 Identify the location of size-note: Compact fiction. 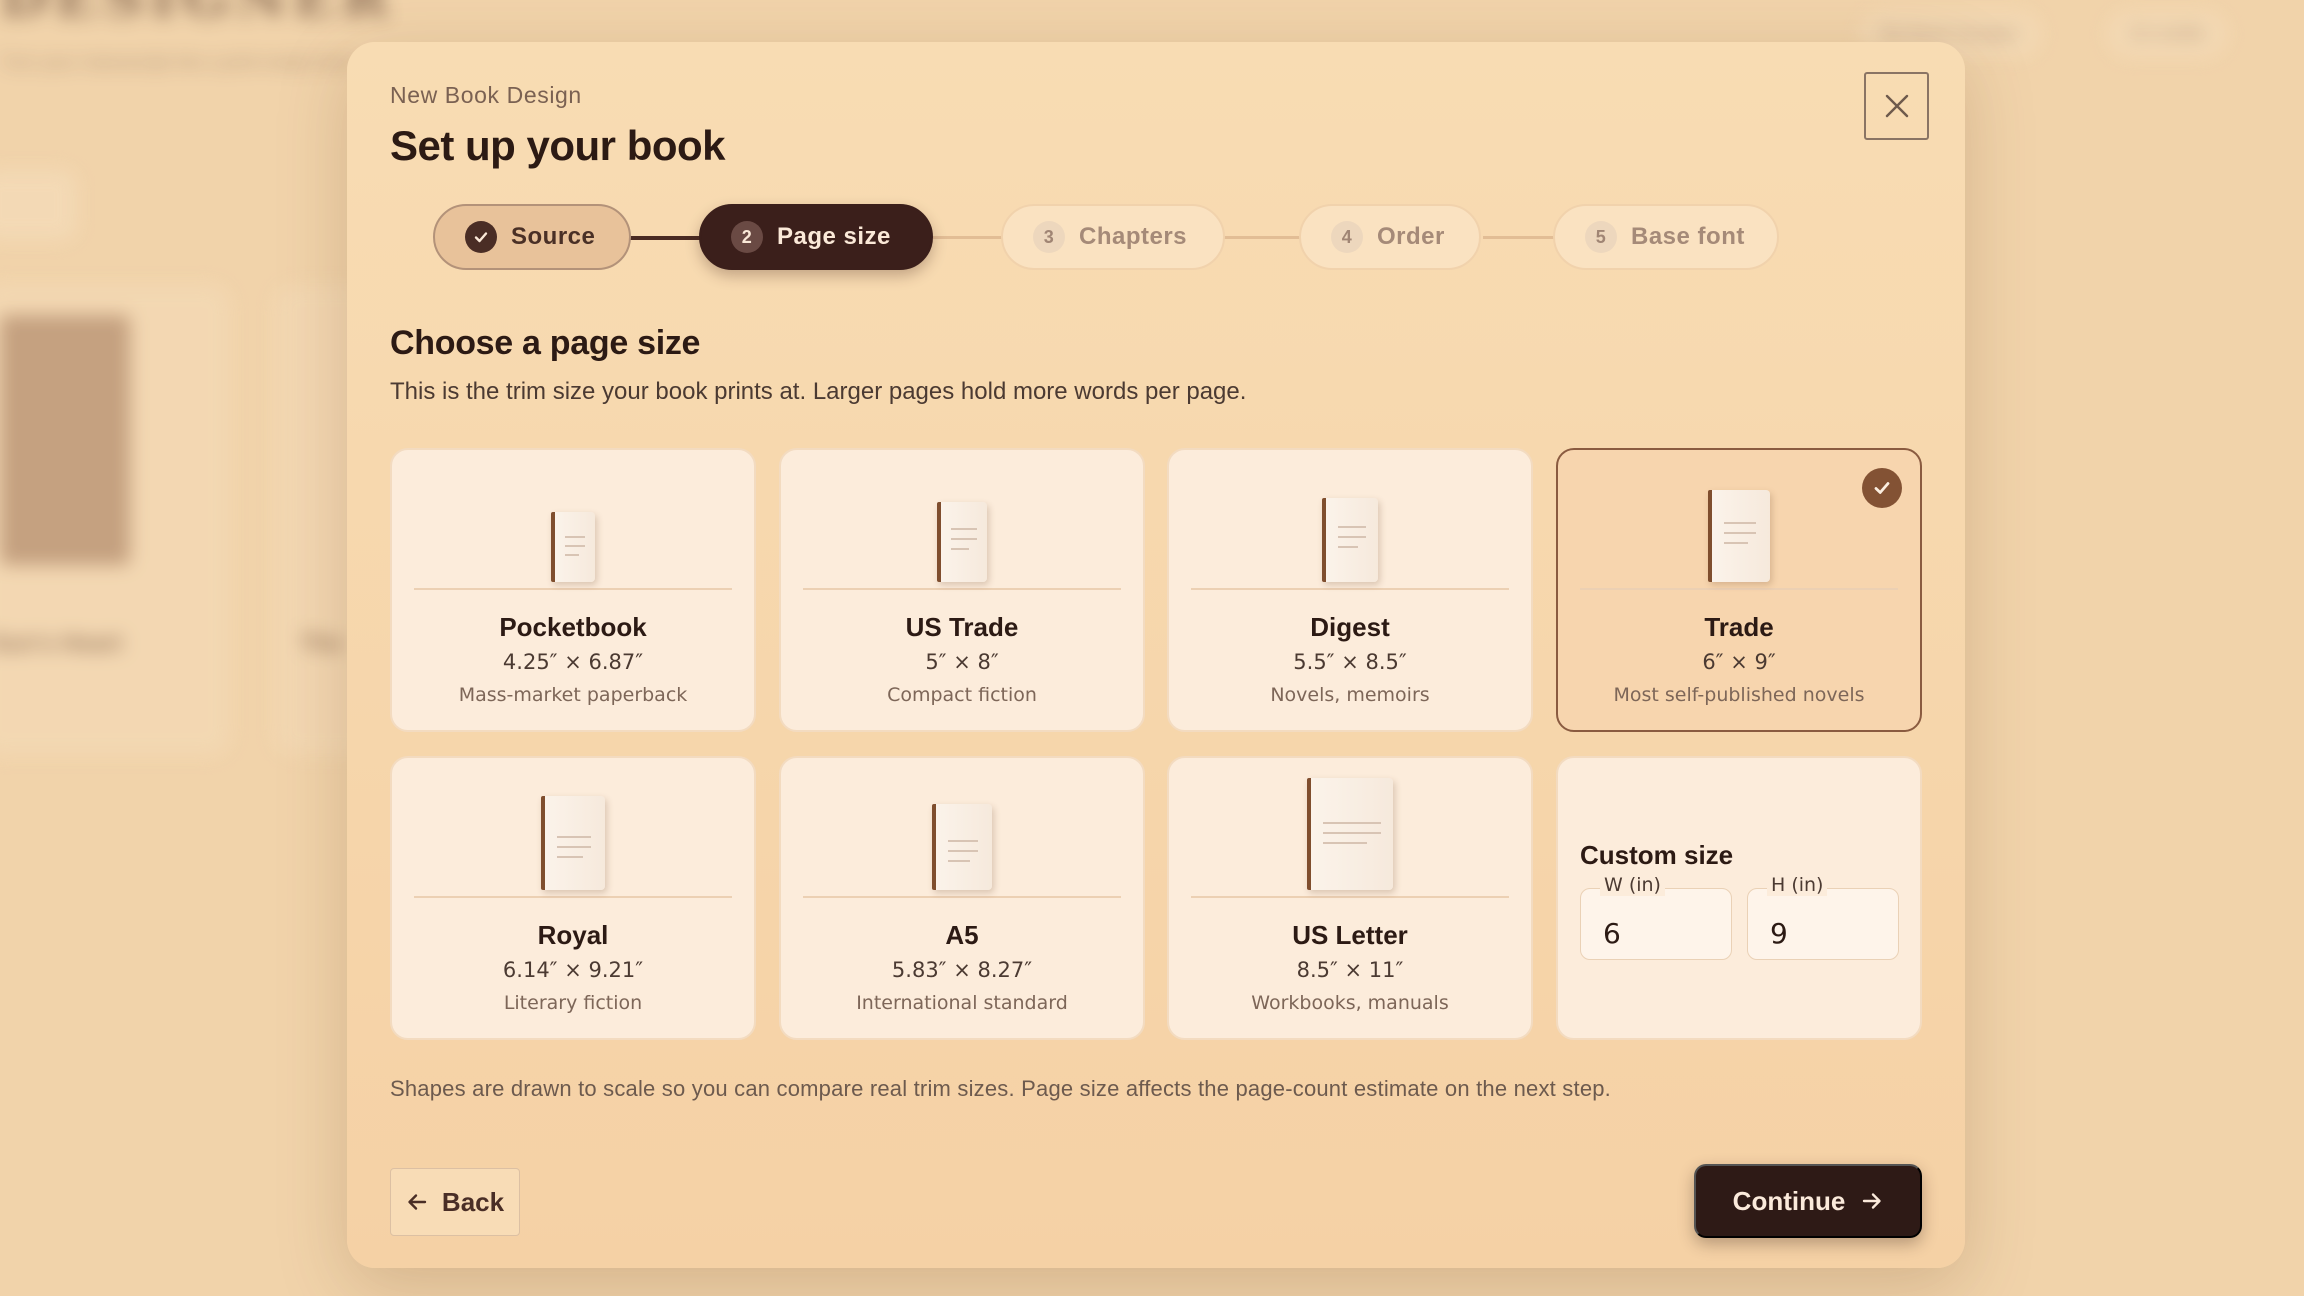
(962, 695).